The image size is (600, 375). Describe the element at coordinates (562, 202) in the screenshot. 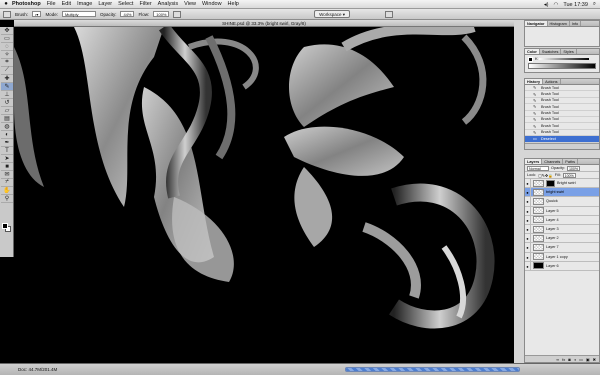

I see `layer-row: ● Quuick` at that location.